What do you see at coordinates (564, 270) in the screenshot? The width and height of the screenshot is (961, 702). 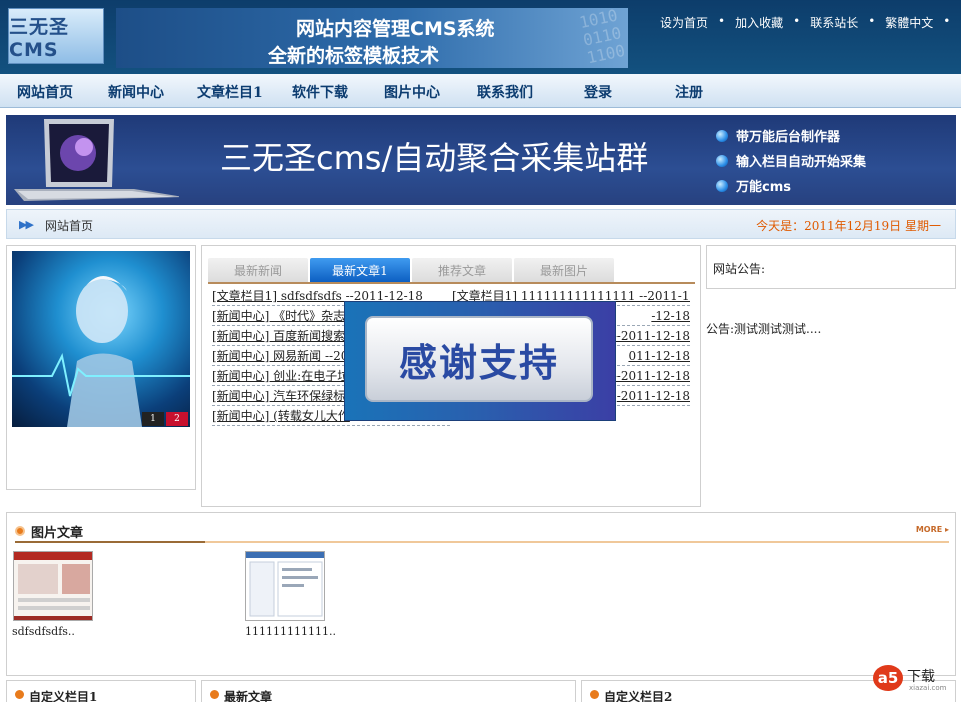 I see `tab-latest-pictures: 最新图片` at bounding box center [564, 270].